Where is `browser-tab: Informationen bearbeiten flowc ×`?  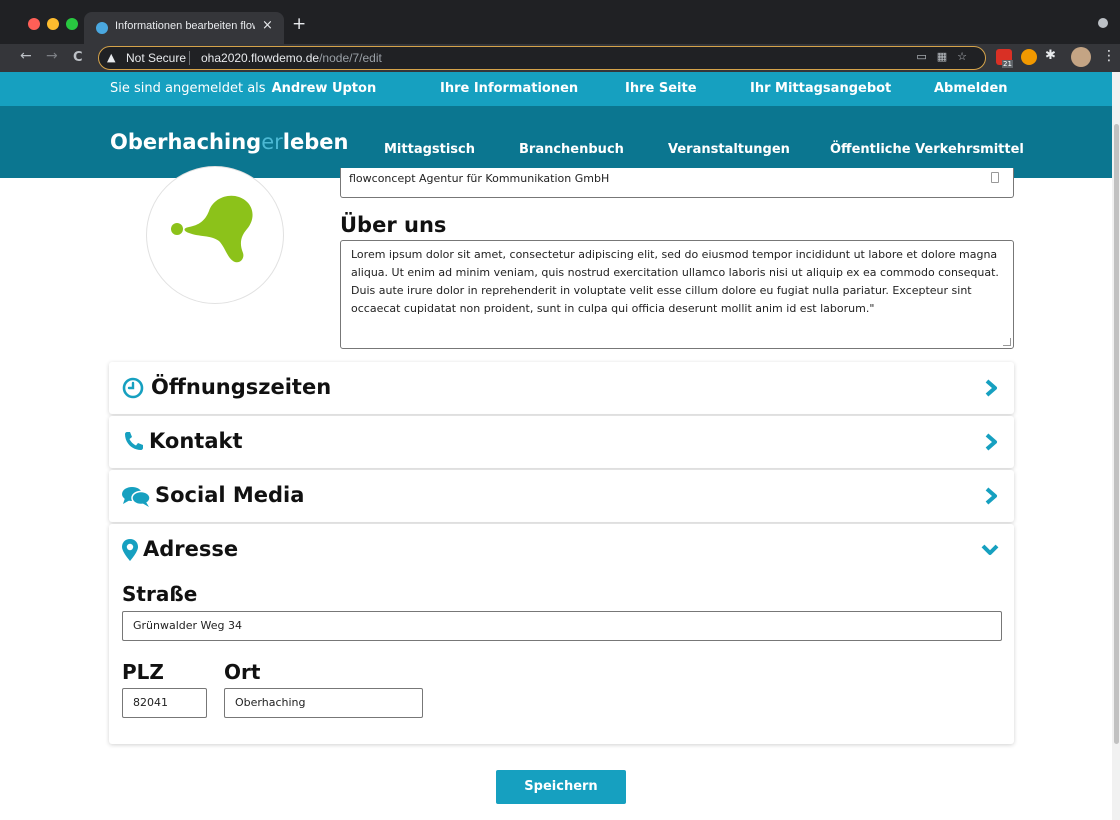
browser-tab: Informationen bearbeiten flowc × is located at coordinates (184, 28).